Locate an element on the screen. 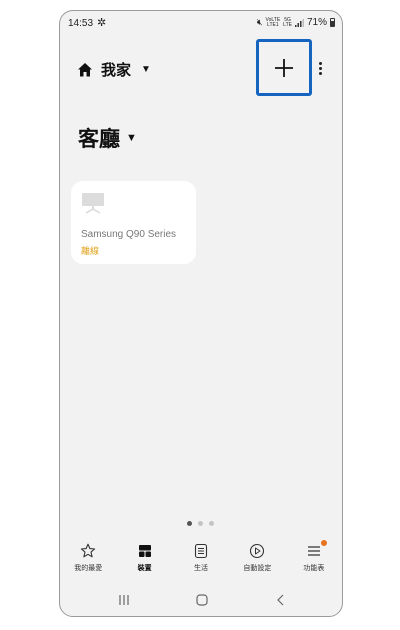 This screenshot has height=630, width=400. play-circle-icon is located at coordinates (257, 551).